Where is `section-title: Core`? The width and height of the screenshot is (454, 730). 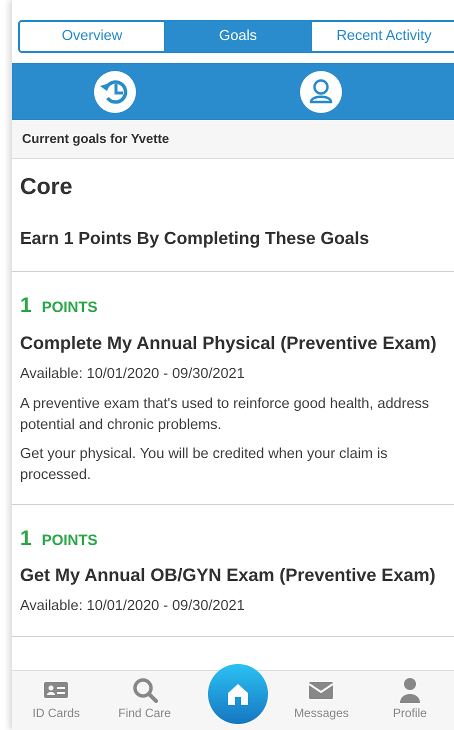 section-title: Core is located at coordinates (47, 186).